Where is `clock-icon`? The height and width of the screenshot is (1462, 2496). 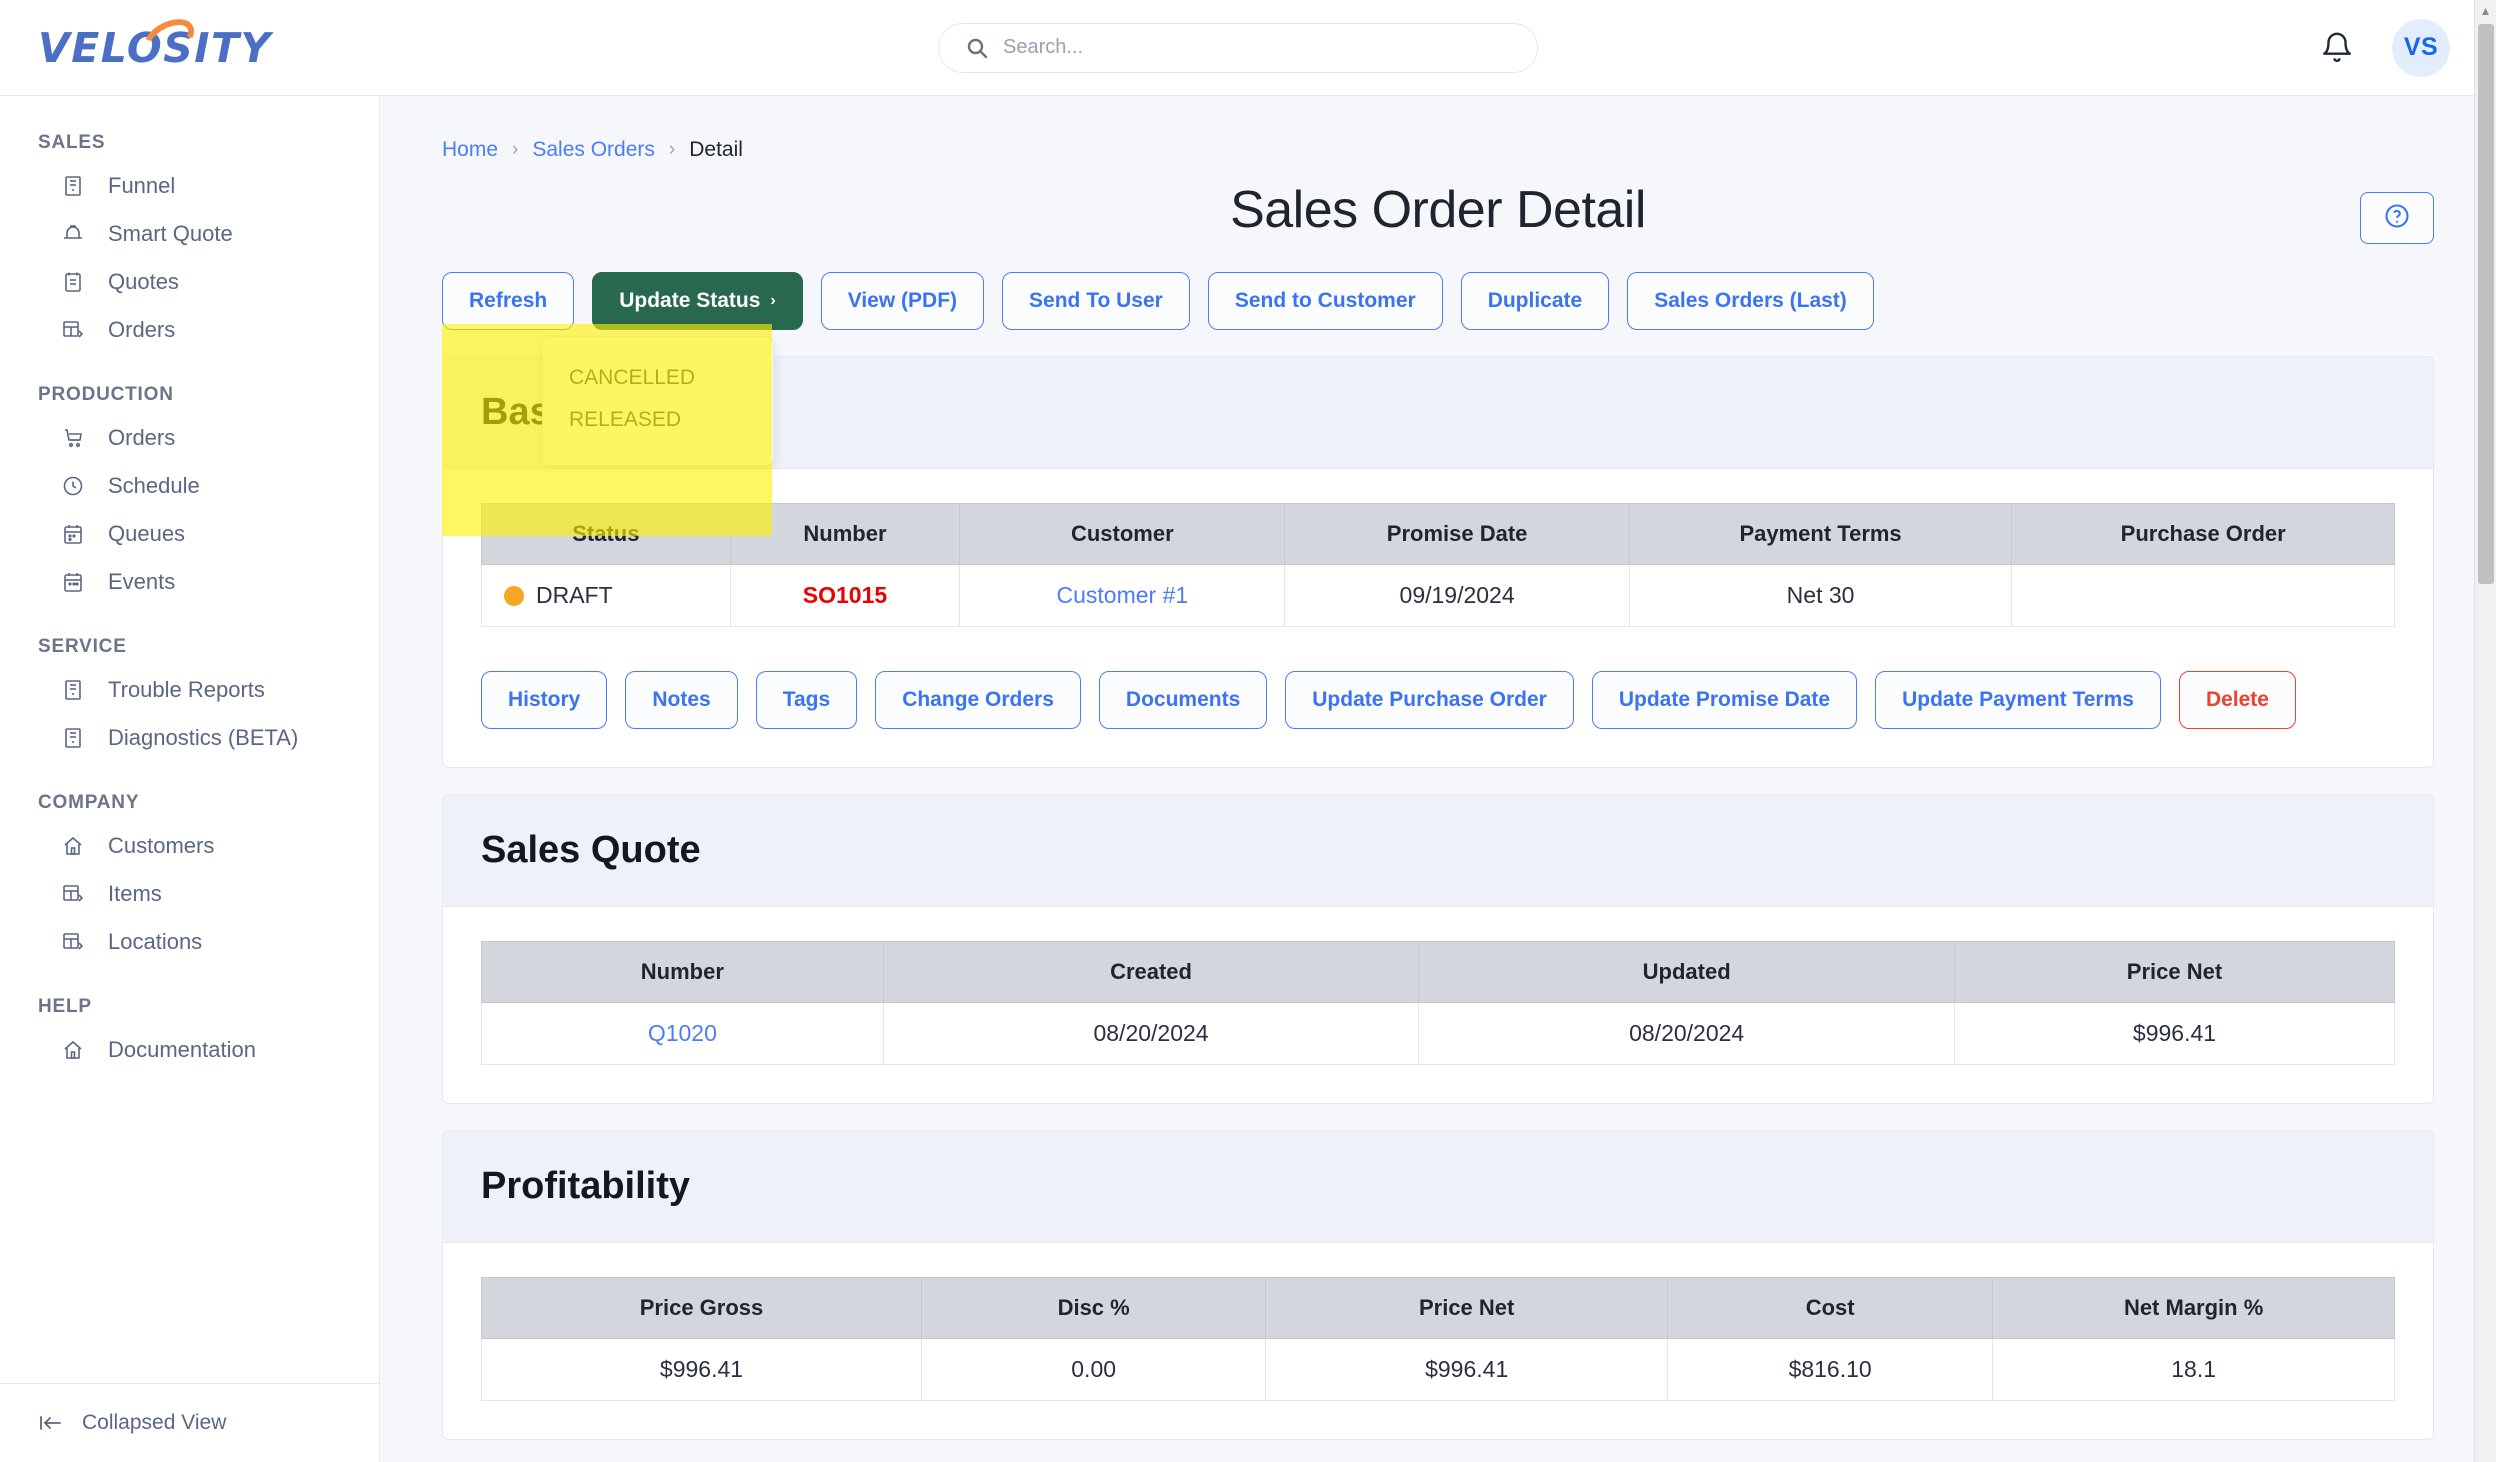
clock-icon is located at coordinates (73, 486).